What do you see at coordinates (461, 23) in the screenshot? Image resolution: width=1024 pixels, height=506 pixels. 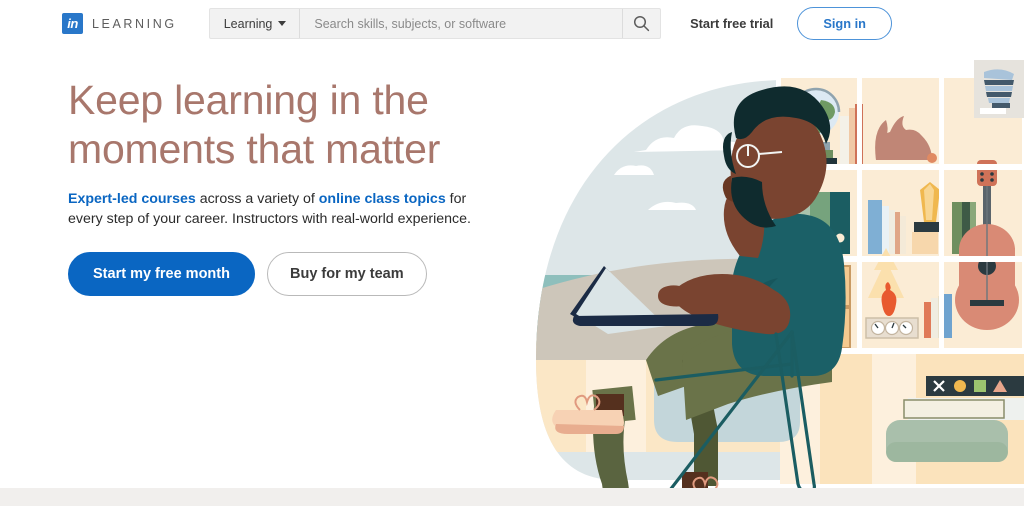 I see `search-input` at bounding box center [461, 23].